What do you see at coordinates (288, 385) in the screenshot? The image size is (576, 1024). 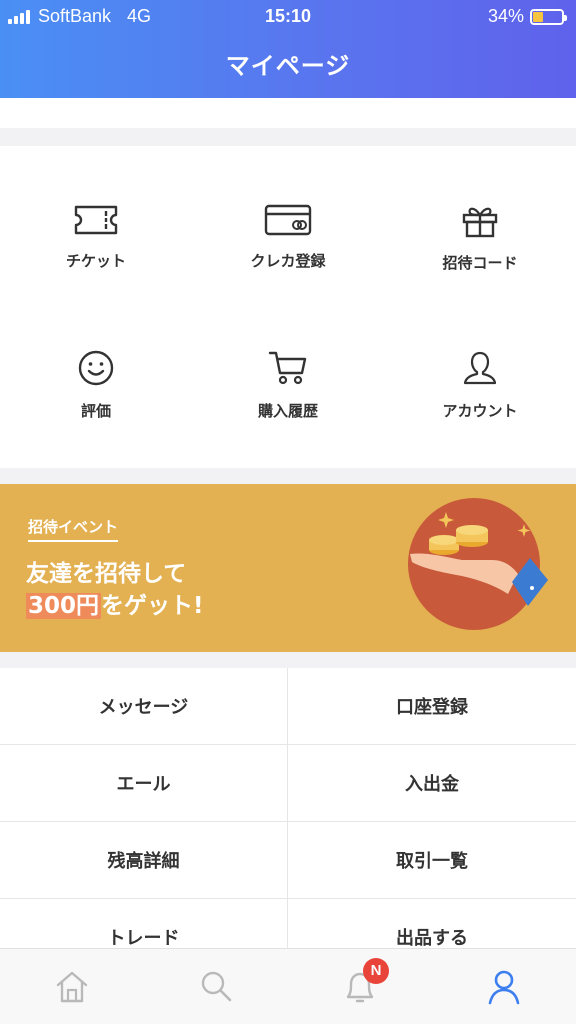 I see `shortcut-purchase-history: 購入履歴` at bounding box center [288, 385].